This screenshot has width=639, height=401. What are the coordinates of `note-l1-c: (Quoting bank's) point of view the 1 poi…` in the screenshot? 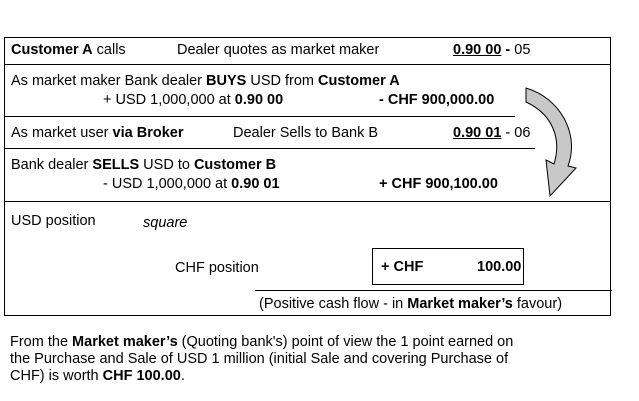 It's located at (345, 342).